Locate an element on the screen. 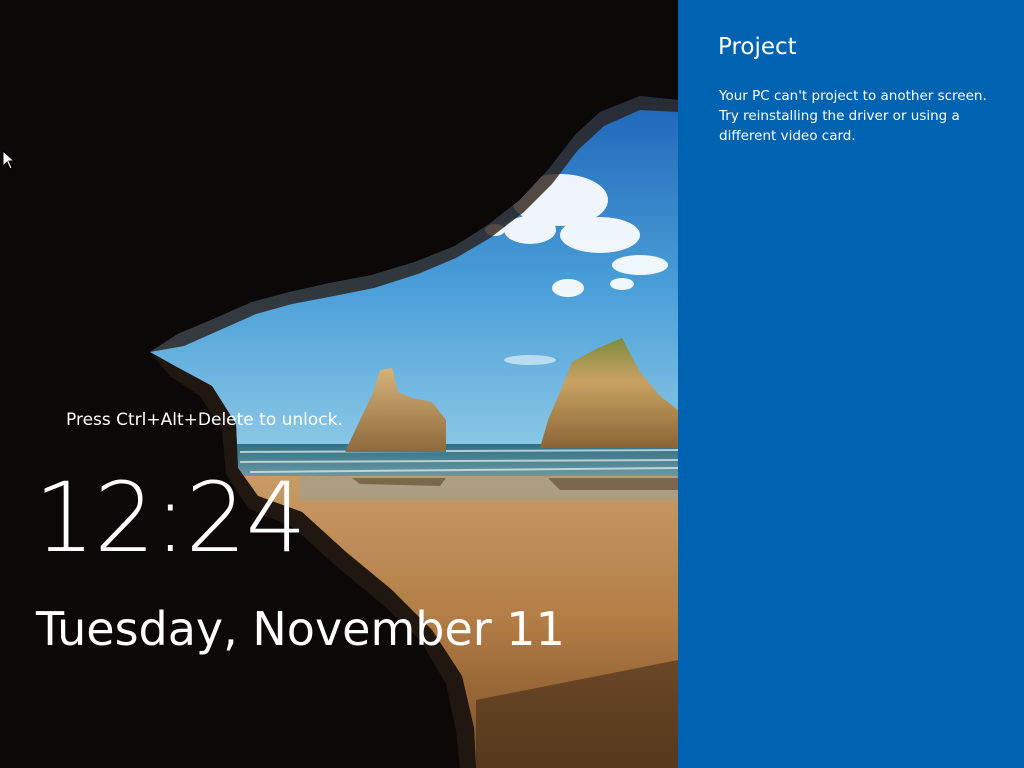 This screenshot has width=1024, height=768. unlock-instruction: Press Ctrl+Alt+Delete to unlock. is located at coordinates (204, 420).